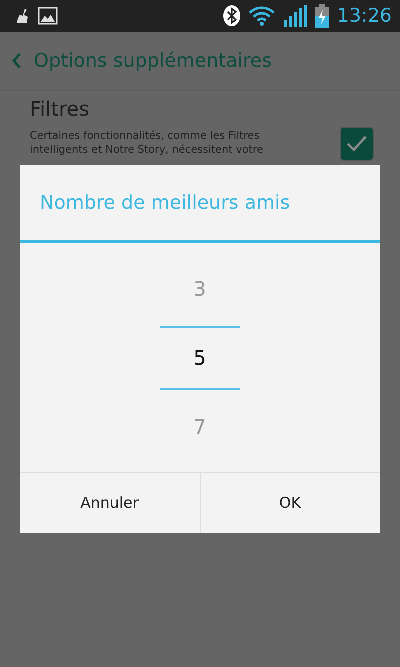 The image size is (400, 667). Describe the element at coordinates (232, 16) in the screenshot. I see `bluetooth-icon` at that location.